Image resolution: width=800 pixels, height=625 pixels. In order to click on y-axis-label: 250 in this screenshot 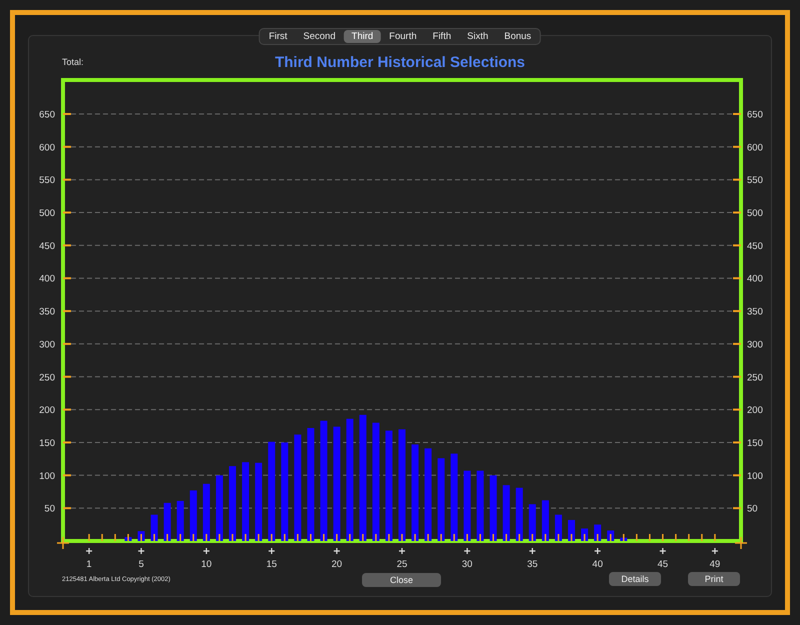, I will do `click(755, 378)`.